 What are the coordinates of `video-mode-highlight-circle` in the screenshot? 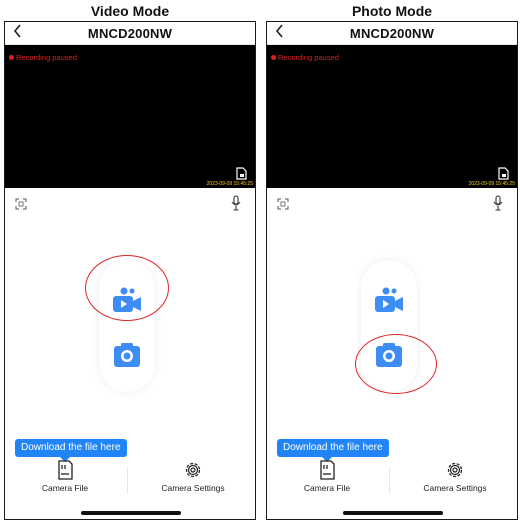 It's located at (127, 288).